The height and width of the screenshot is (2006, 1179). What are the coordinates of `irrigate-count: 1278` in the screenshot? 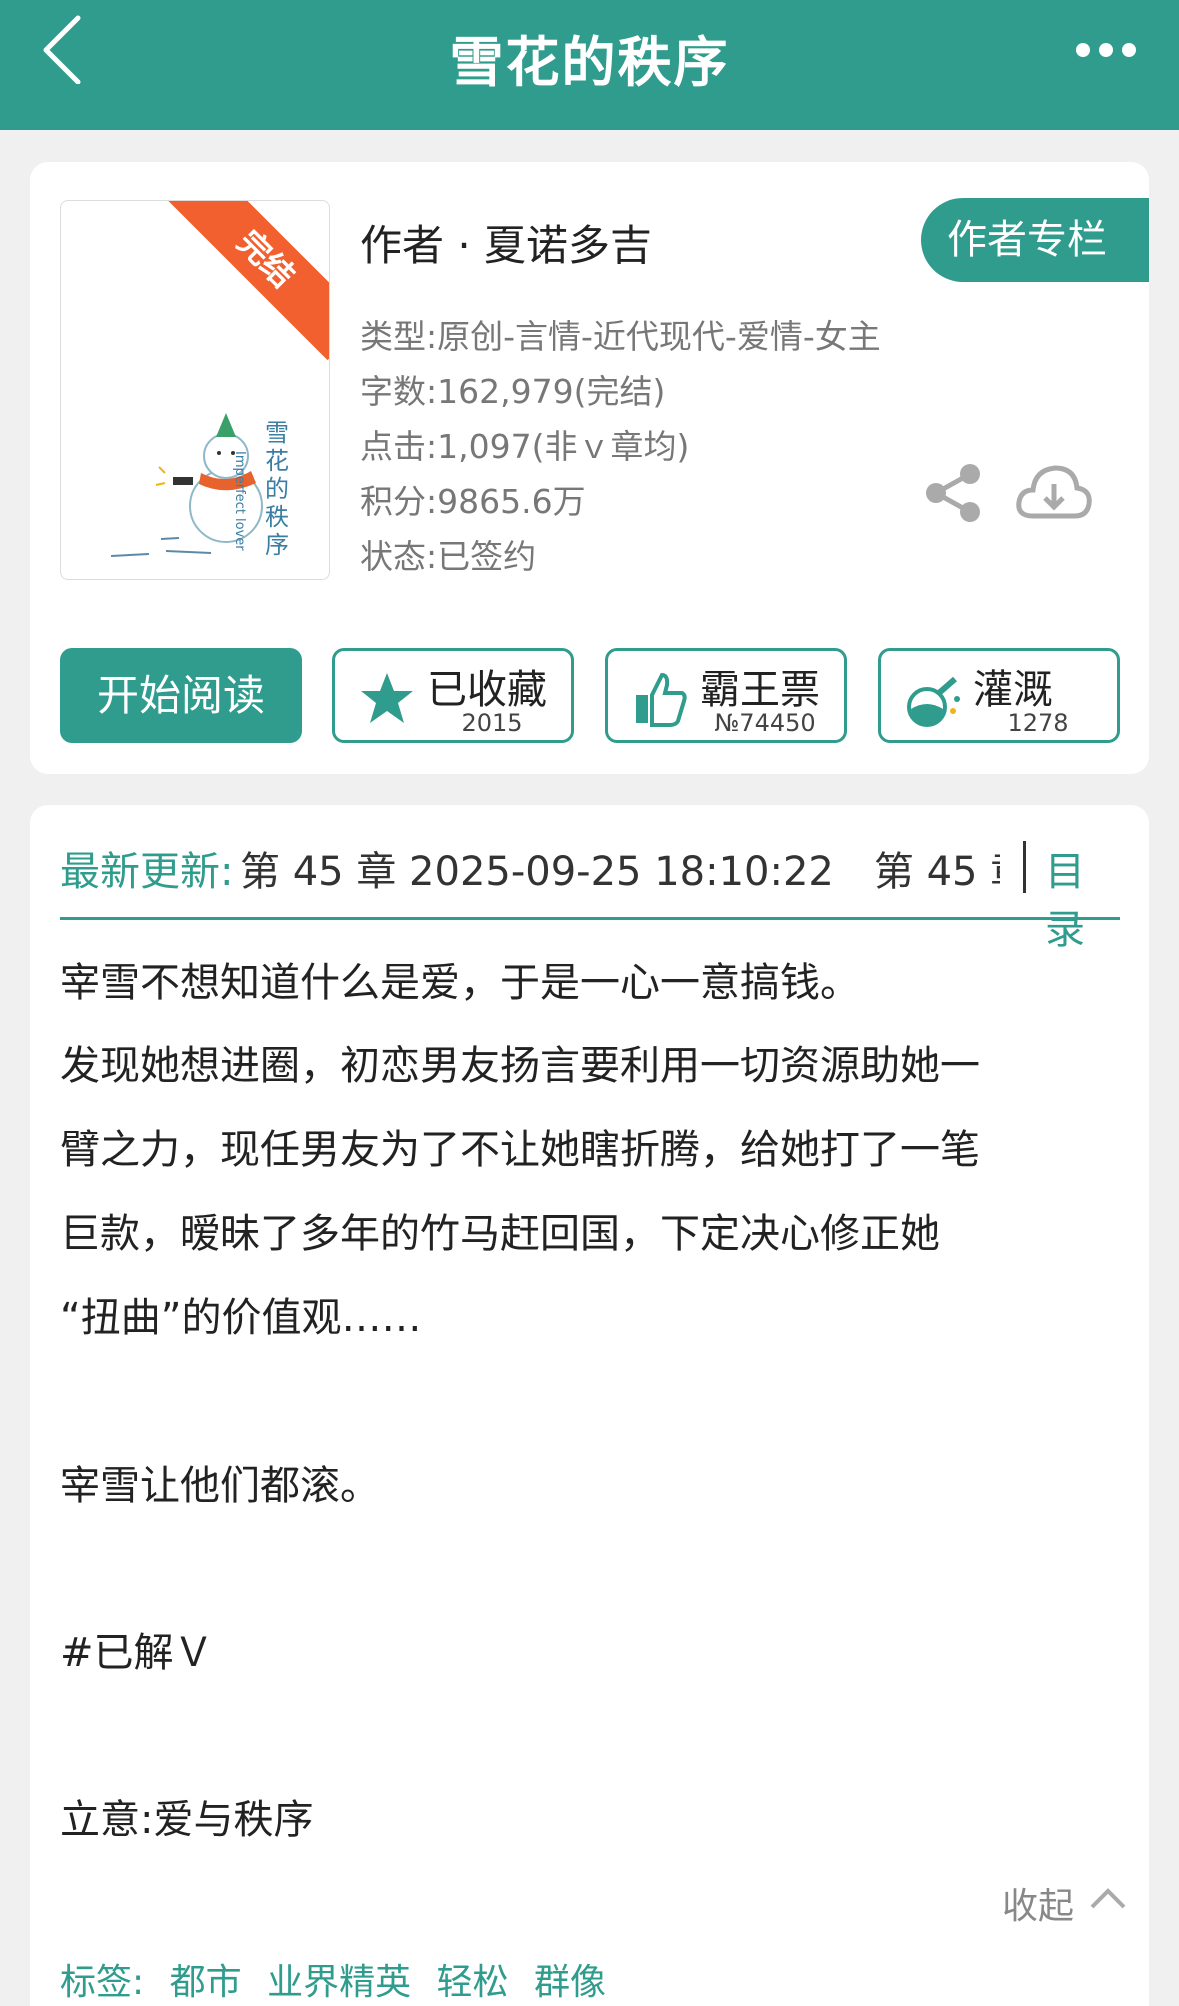 It's located at (1038, 723).